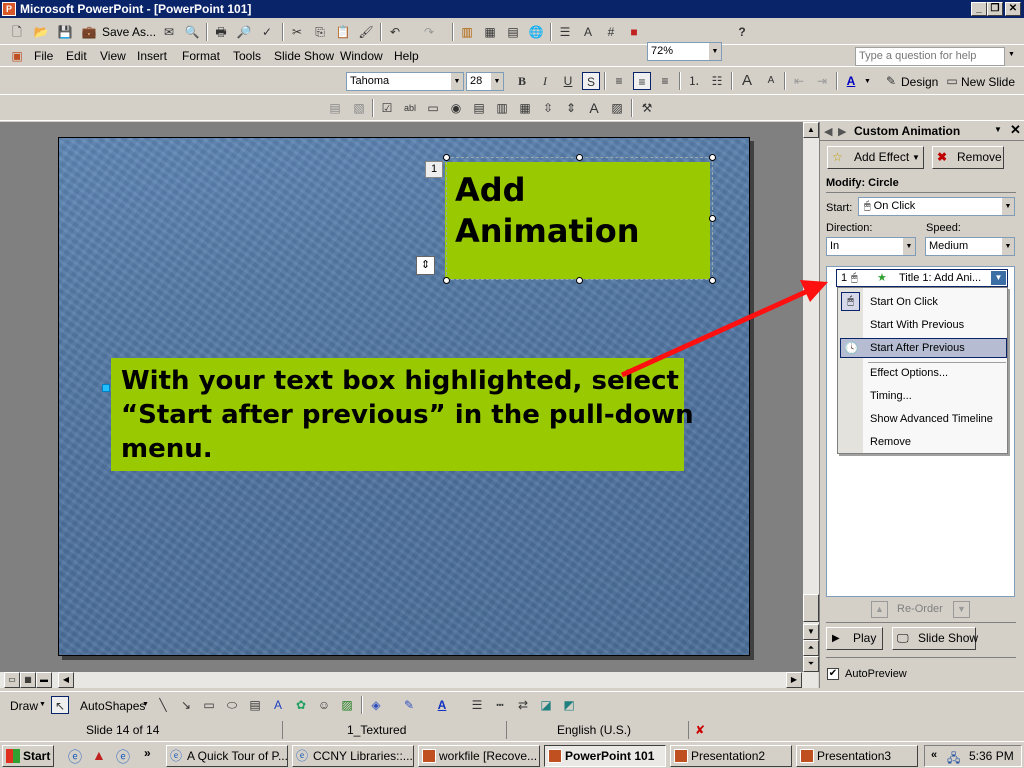 Image resolution: width=1024 pixels, height=768 pixels. Describe the element at coordinates (89, 32) in the screenshot. I see `save-as-icon: 💼` at that location.